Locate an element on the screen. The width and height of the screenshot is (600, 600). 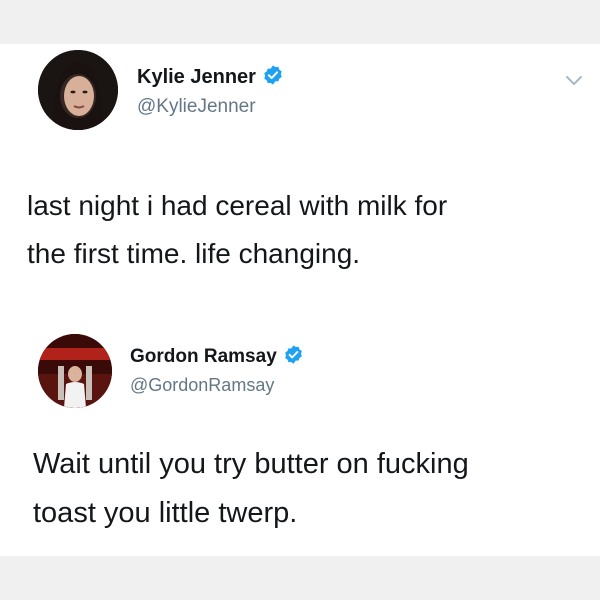
tweet-text-line: Wait until you try butter on fucking is located at coordinates (251, 464).